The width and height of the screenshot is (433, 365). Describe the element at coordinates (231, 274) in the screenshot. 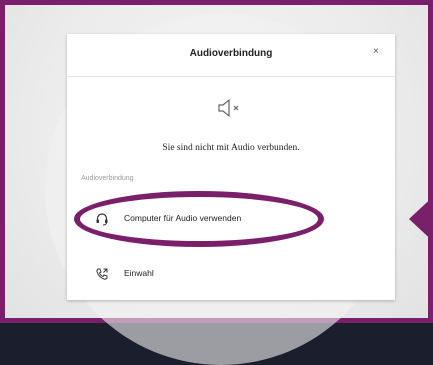

I see `dial-in-option: Einwahl` at that location.